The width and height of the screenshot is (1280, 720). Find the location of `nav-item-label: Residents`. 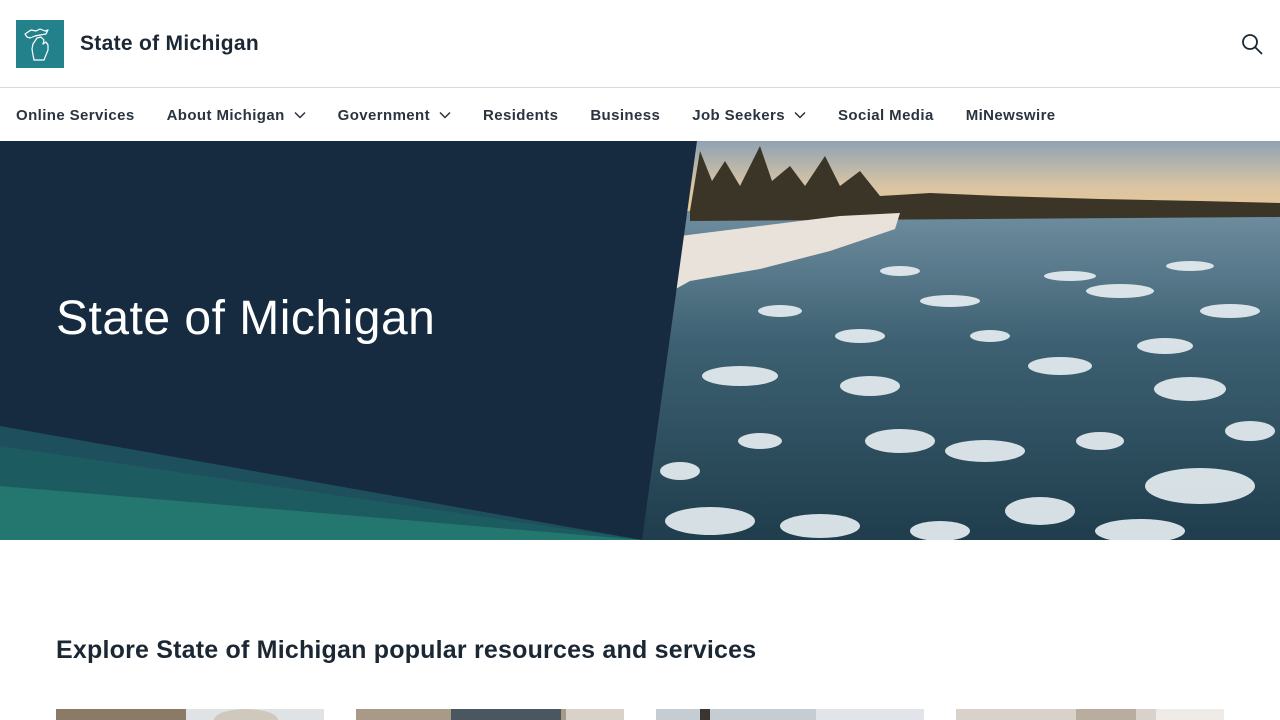

nav-item-label: Residents is located at coordinates (521, 115).